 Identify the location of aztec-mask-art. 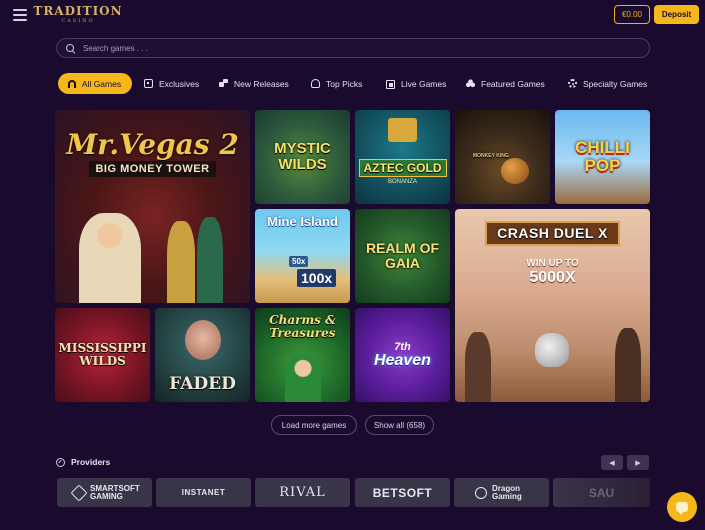
(402, 130).